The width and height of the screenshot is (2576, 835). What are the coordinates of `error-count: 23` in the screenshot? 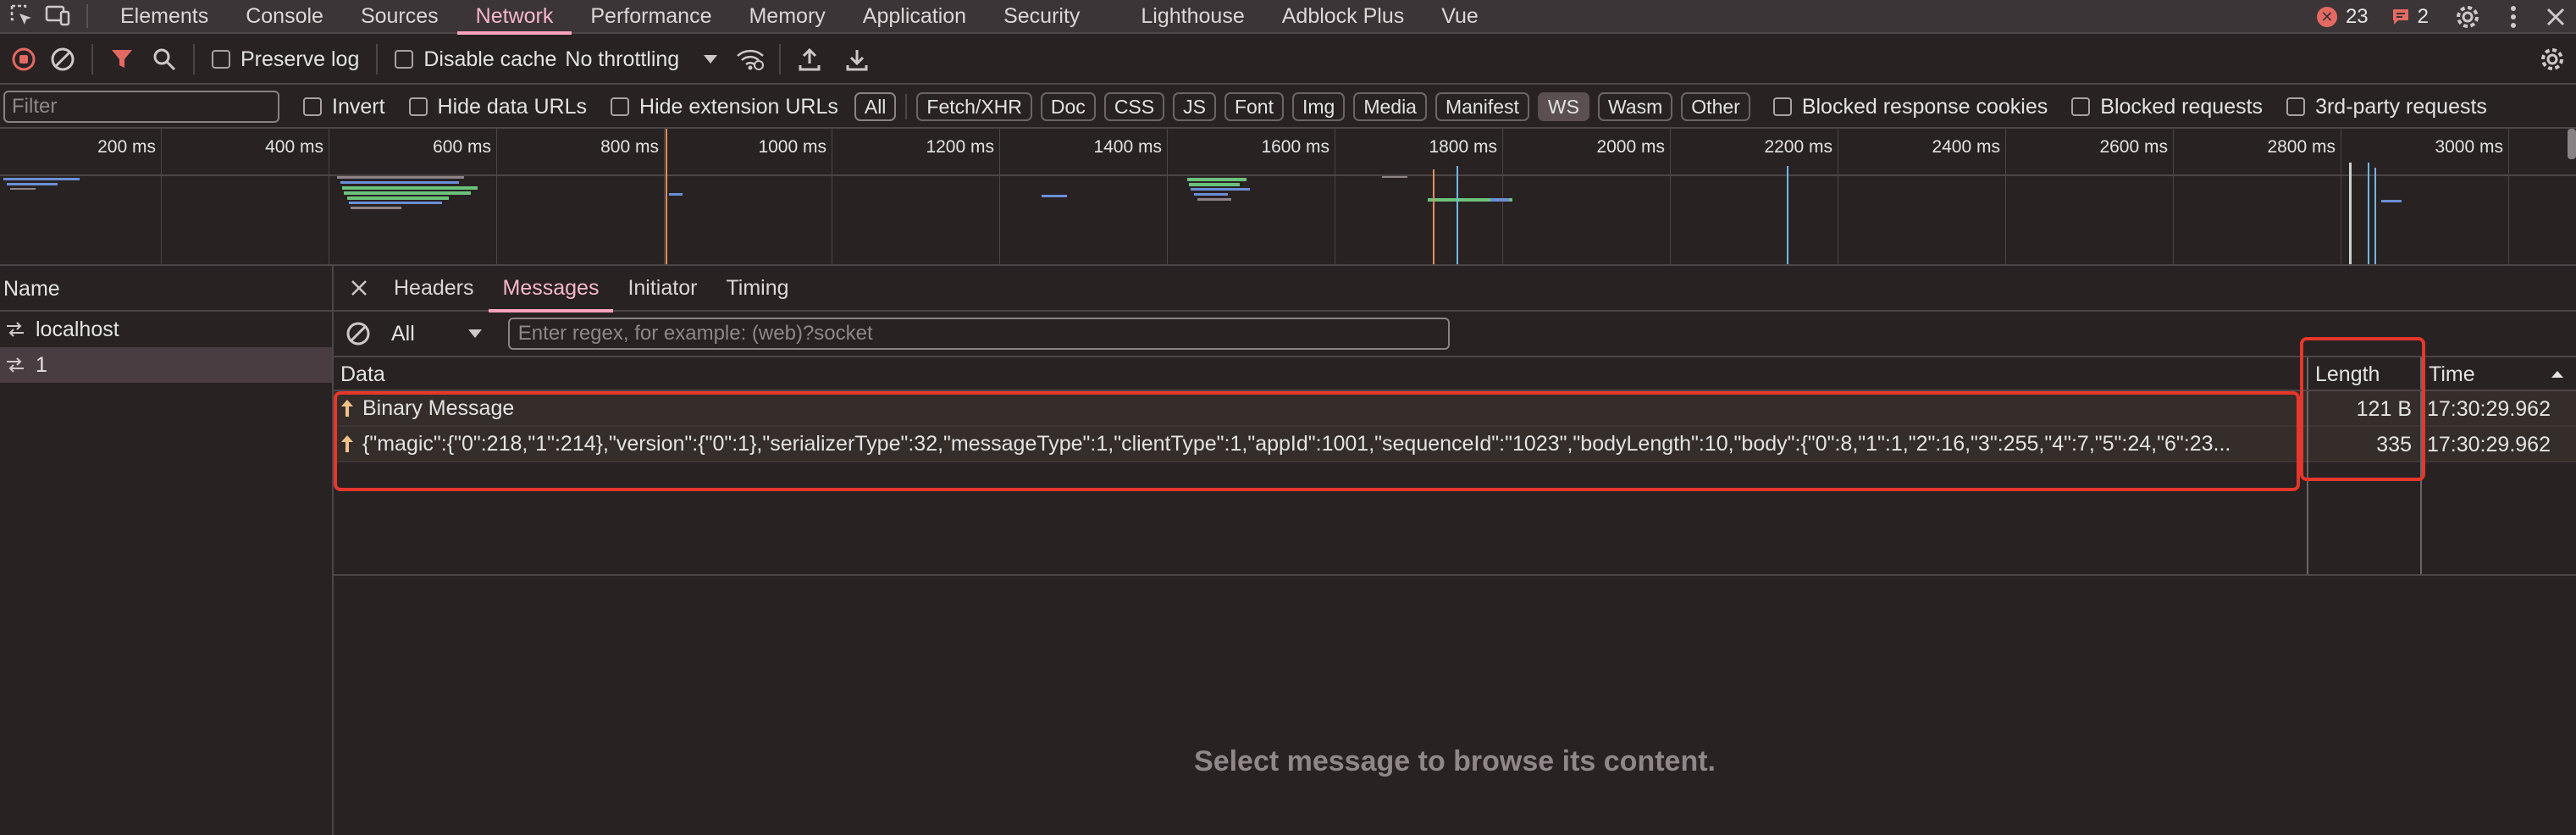 It's located at (2357, 16).